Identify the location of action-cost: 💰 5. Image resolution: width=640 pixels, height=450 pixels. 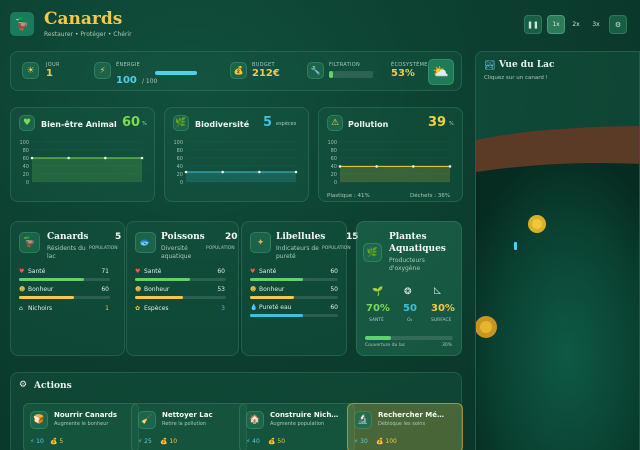
(57, 441).